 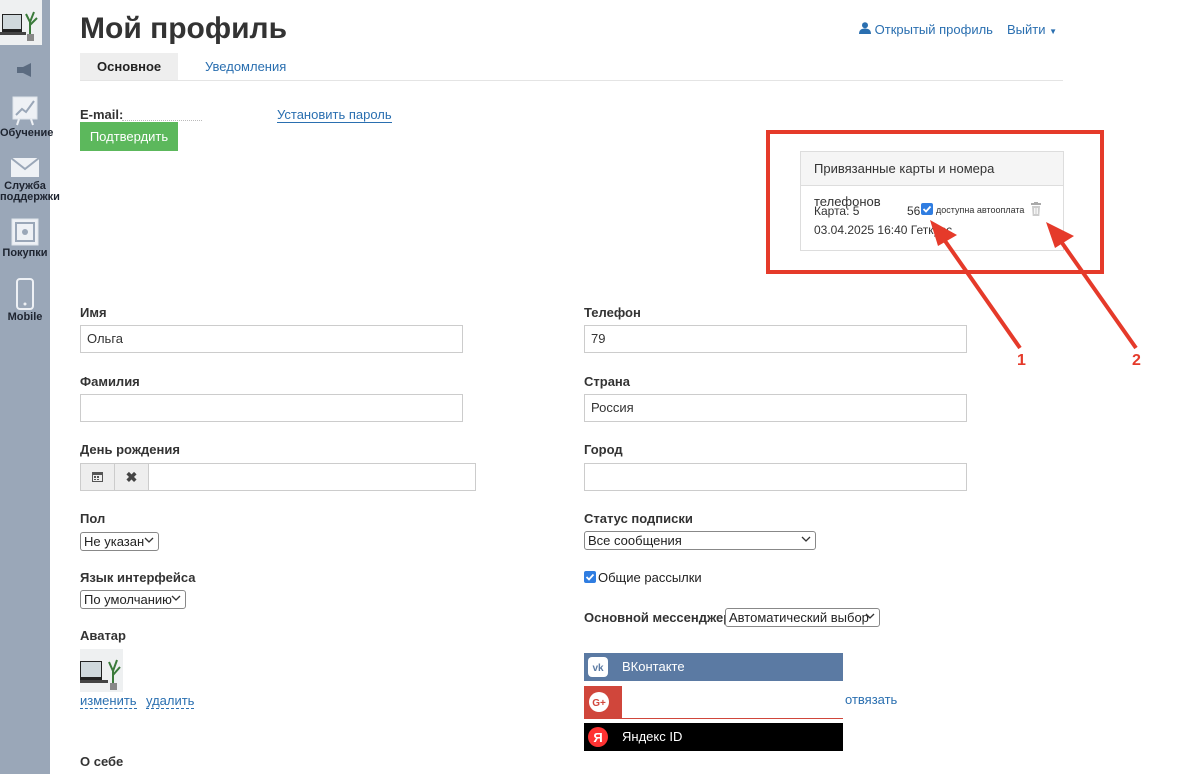 What do you see at coordinates (170, 701) in the screenshot?
I see `avatar-delete-link: удалить` at bounding box center [170, 701].